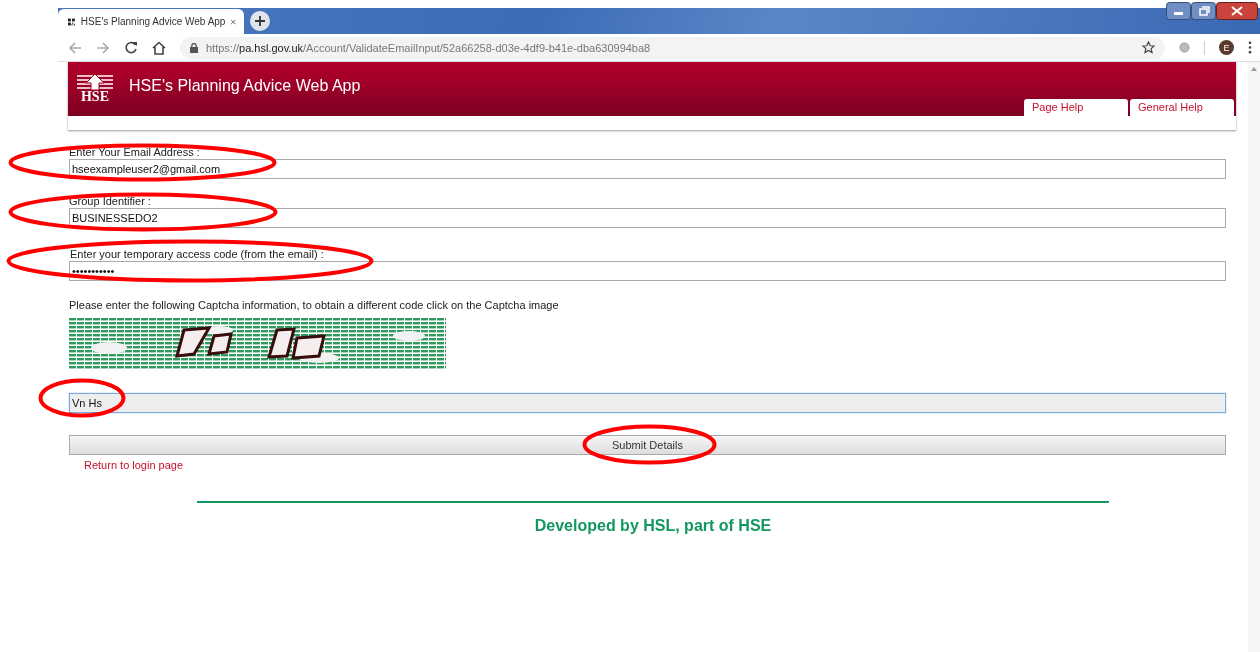  I want to click on home-icon, so click(159, 47).